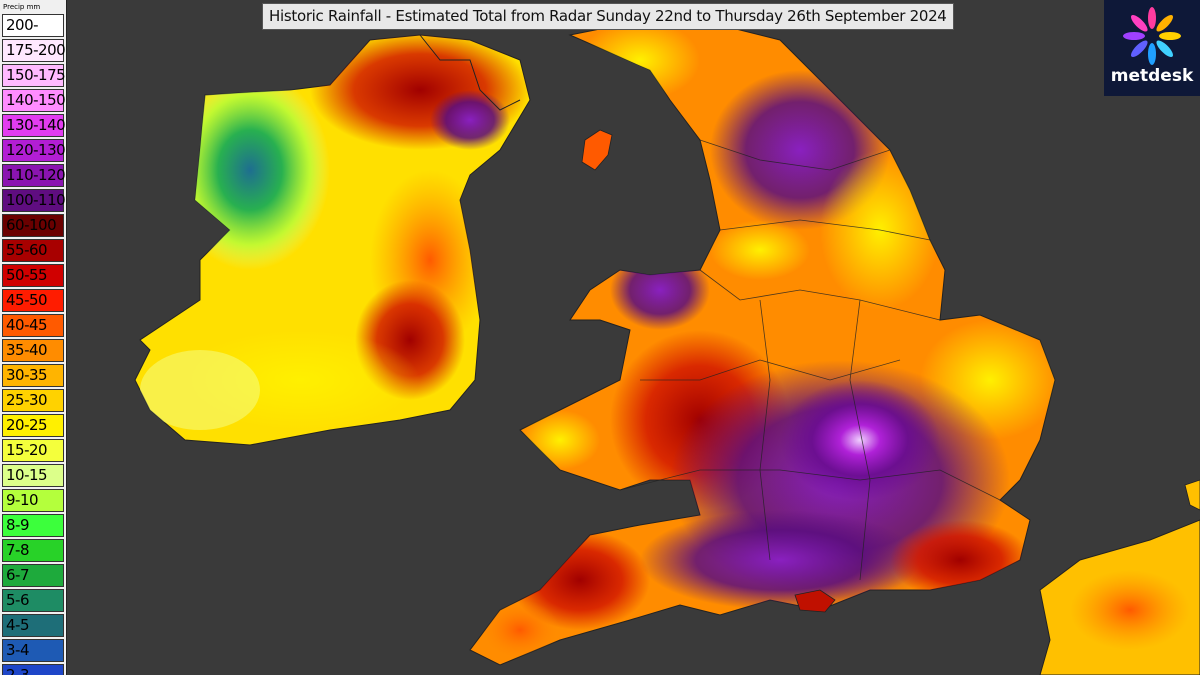 The image size is (1200, 675). What do you see at coordinates (33, 25) in the screenshot?
I see `legend-item: 200-` at bounding box center [33, 25].